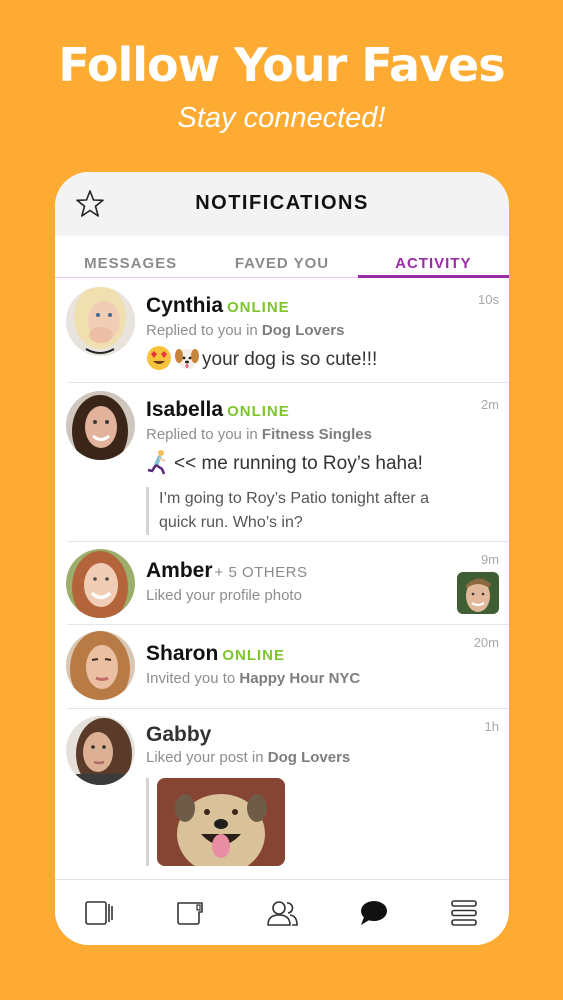  I want to click on activity-description: Liked your profile photo, so click(297, 596).